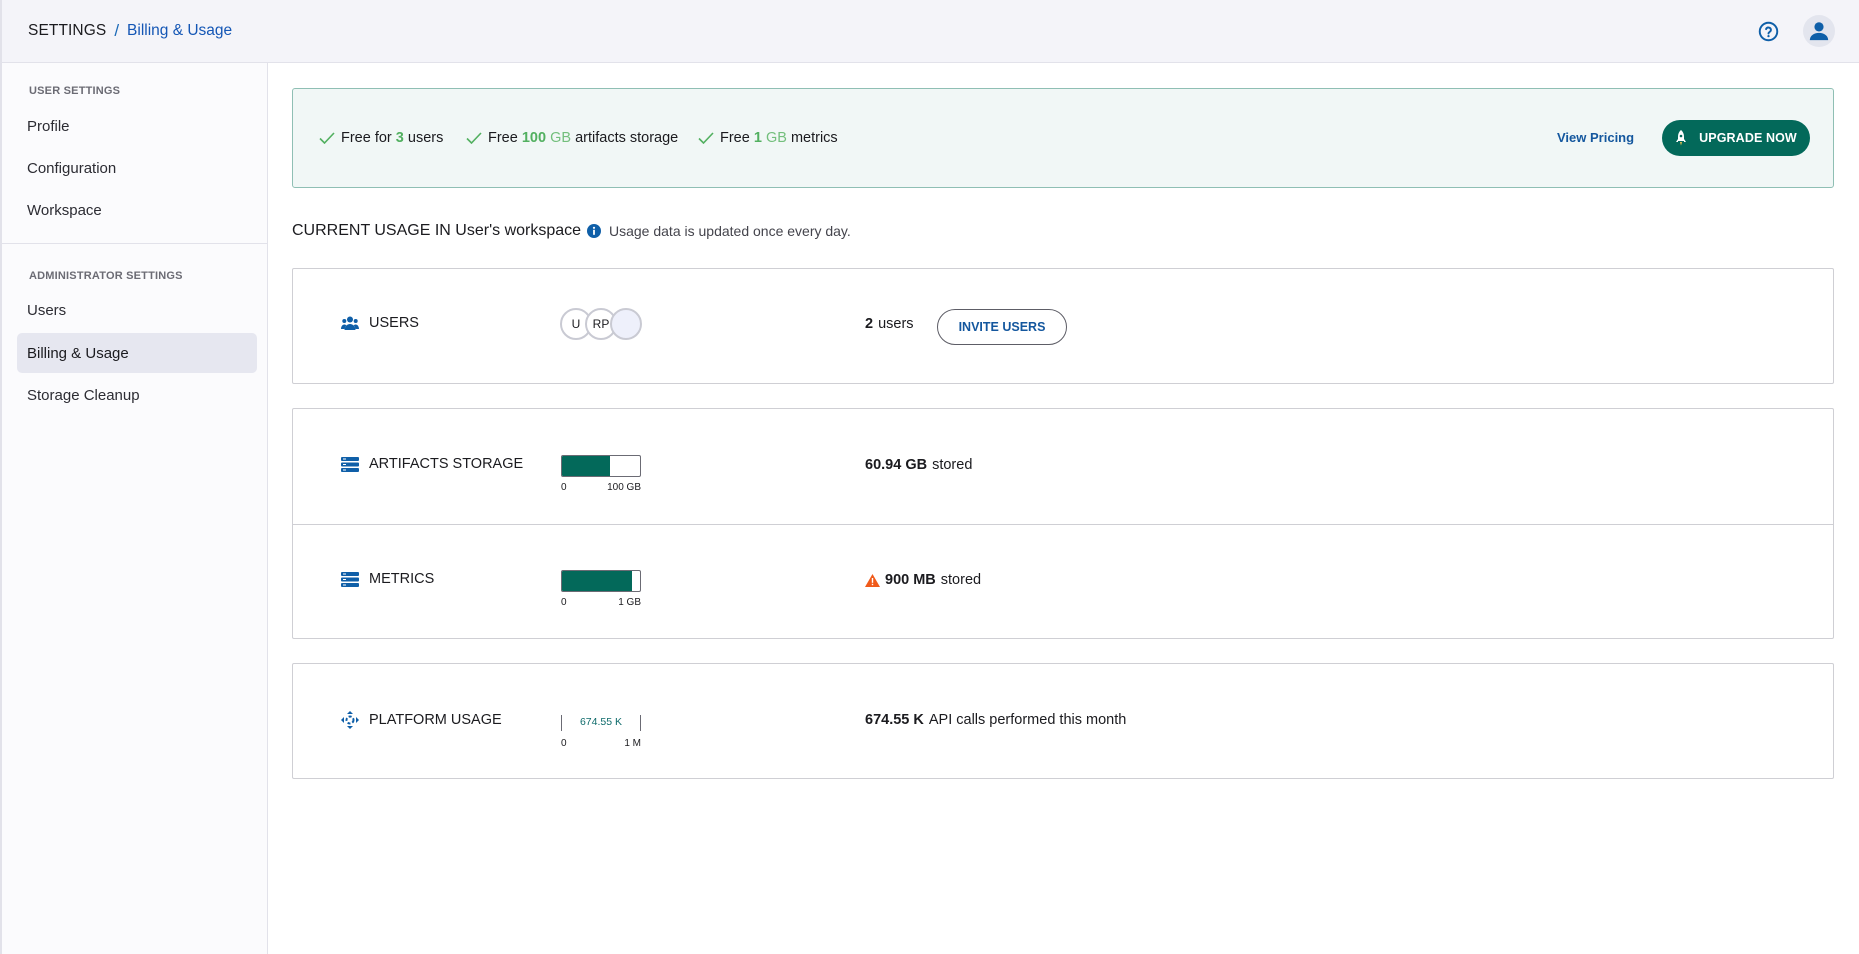  Describe the element at coordinates (435, 720) in the screenshot. I see `platform-usage-label-text: PLATFORM USAGE` at that location.